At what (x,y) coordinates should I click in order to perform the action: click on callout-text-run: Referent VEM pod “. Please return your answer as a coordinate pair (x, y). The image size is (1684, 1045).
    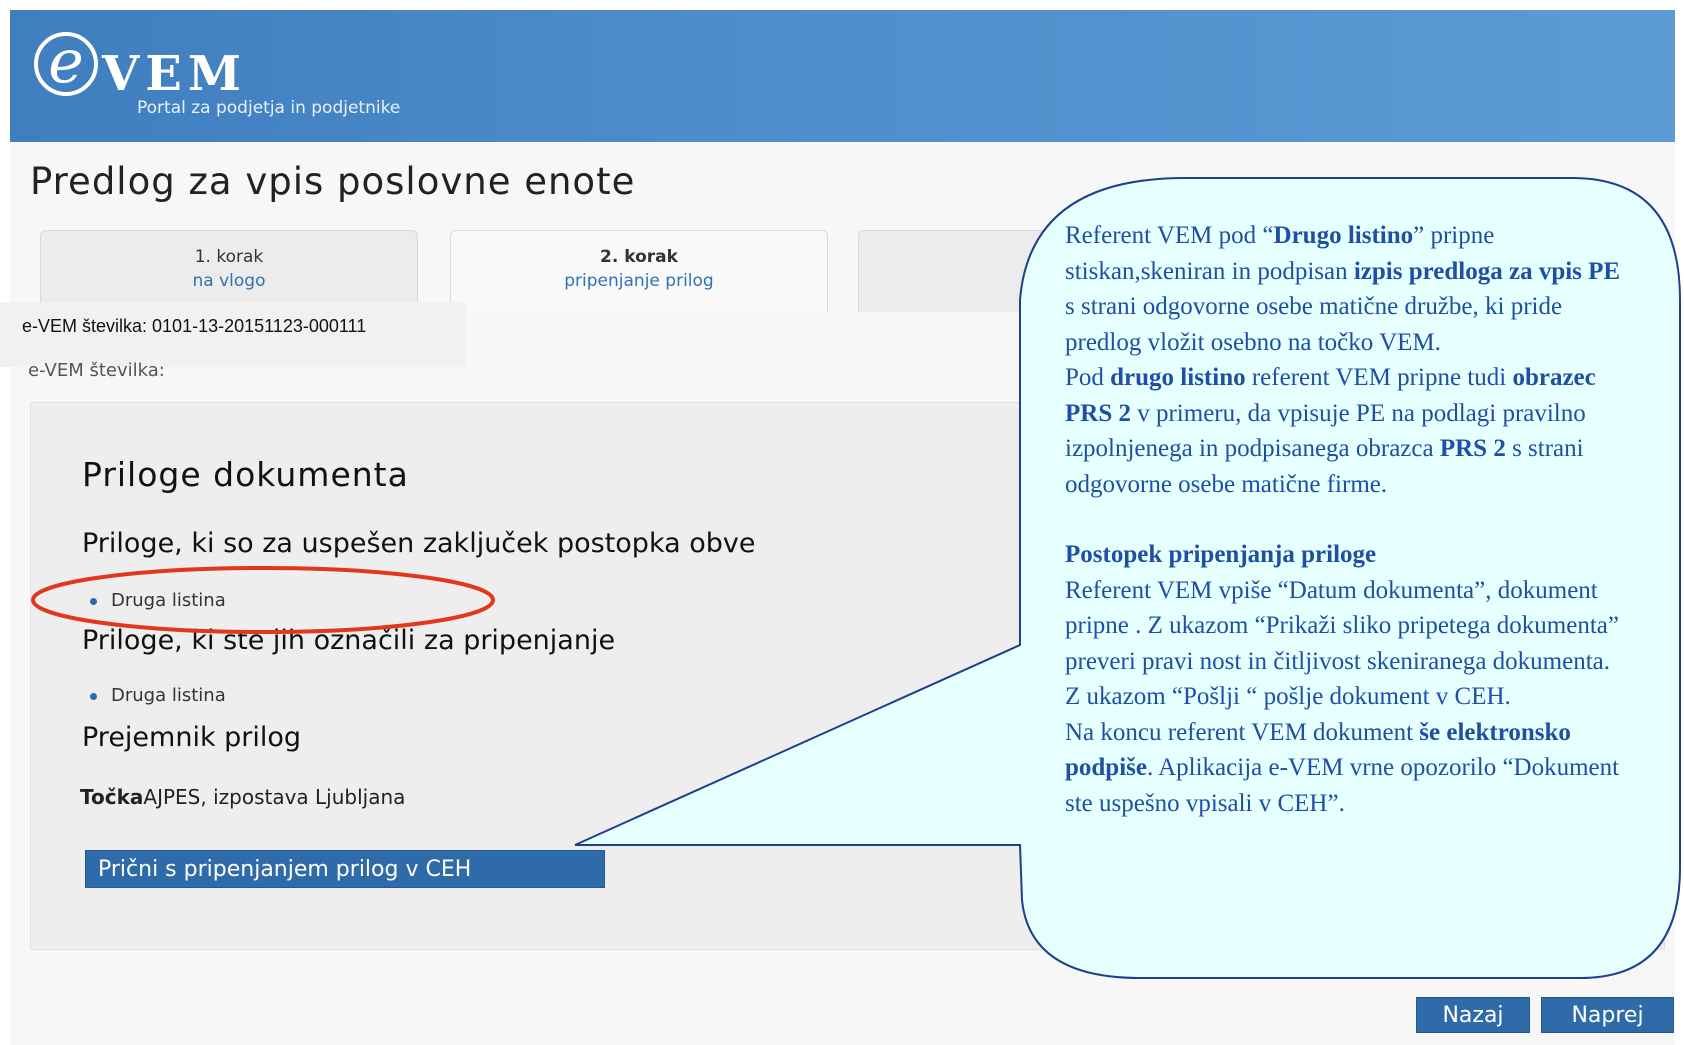
    Looking at the image, I should click on (1169, 235).